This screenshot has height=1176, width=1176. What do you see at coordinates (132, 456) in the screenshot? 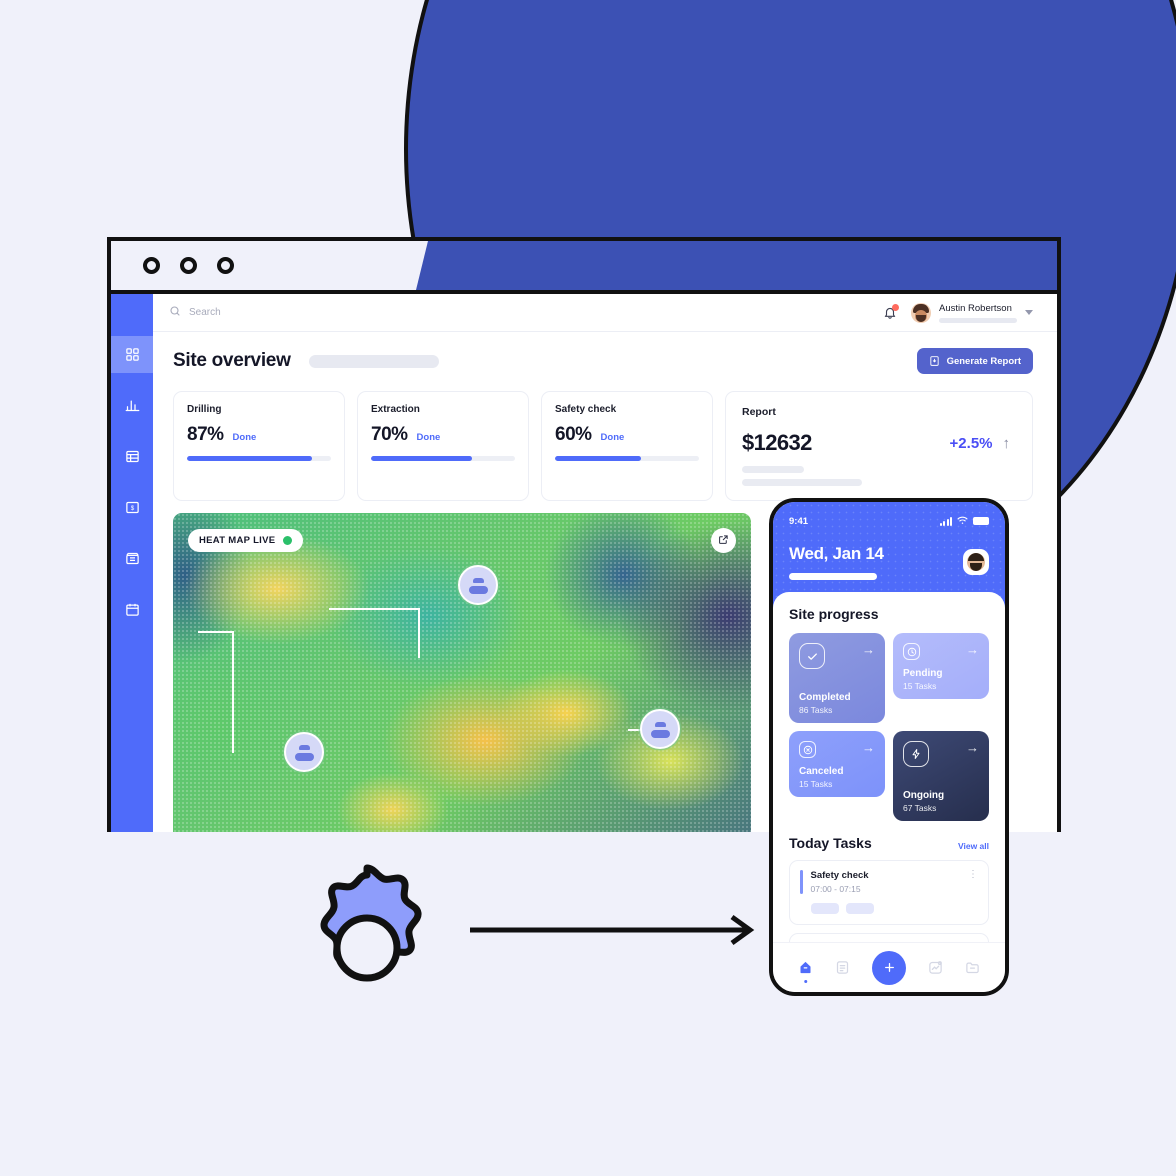
I see `sidebar-item-table` at bounding box center [132, 456].